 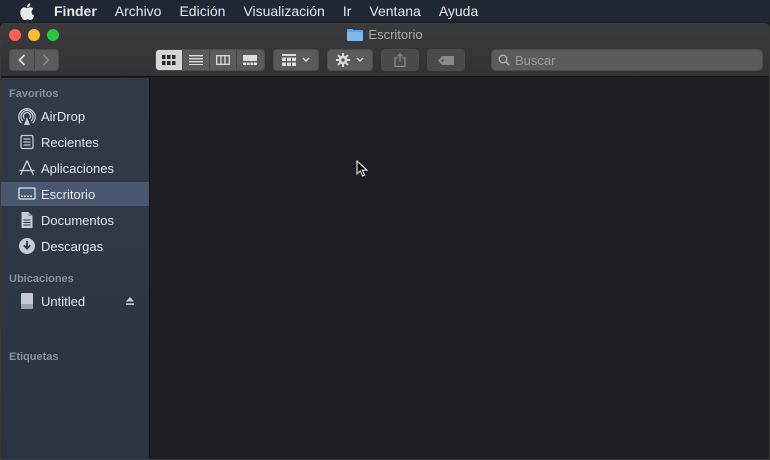 I want to click on chevron-right-icon, so click(x=47, y=60).